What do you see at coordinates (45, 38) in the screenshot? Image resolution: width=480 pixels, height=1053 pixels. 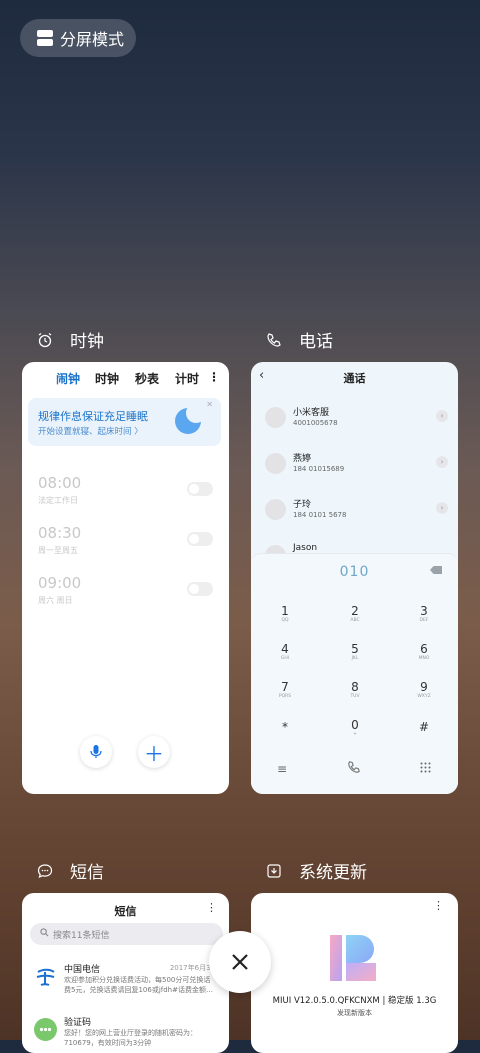 I see `split-screen-icon` at bounding box center [45, 38].